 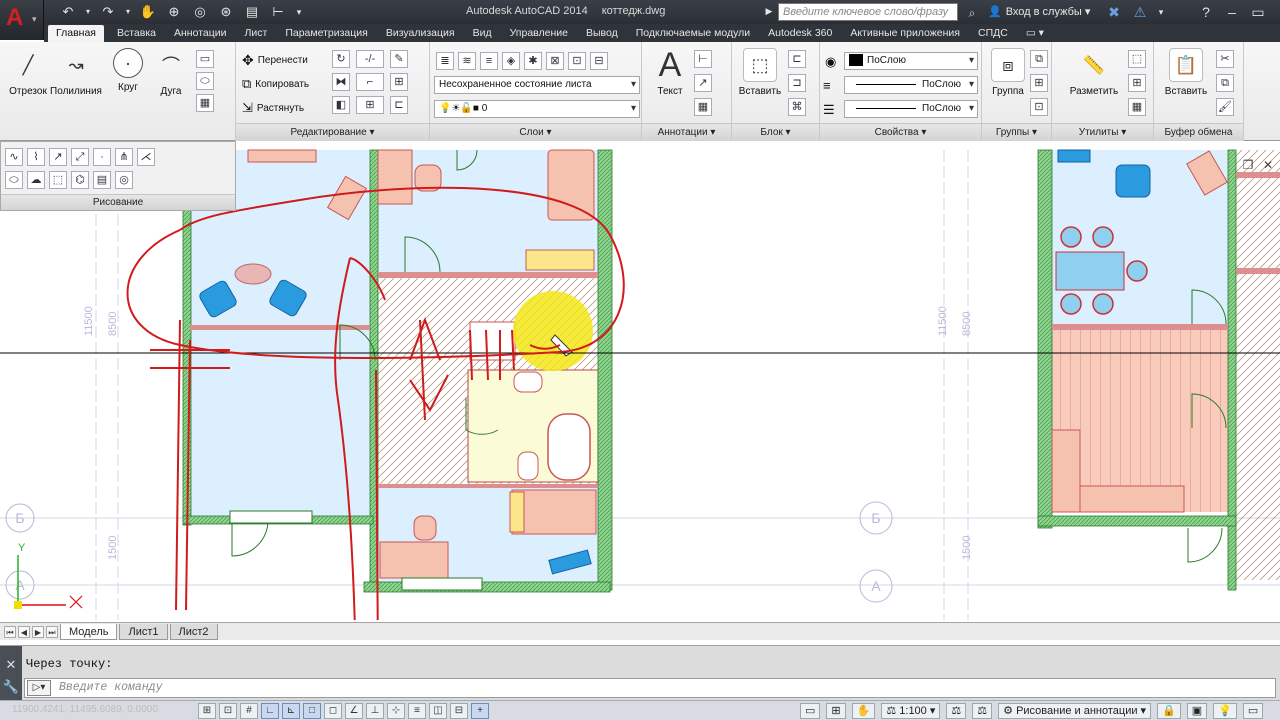 What do you see at coordinates (148, 12) in the screenshot?
I see `pan-icon: ✋` at bounding box center [148, 12].